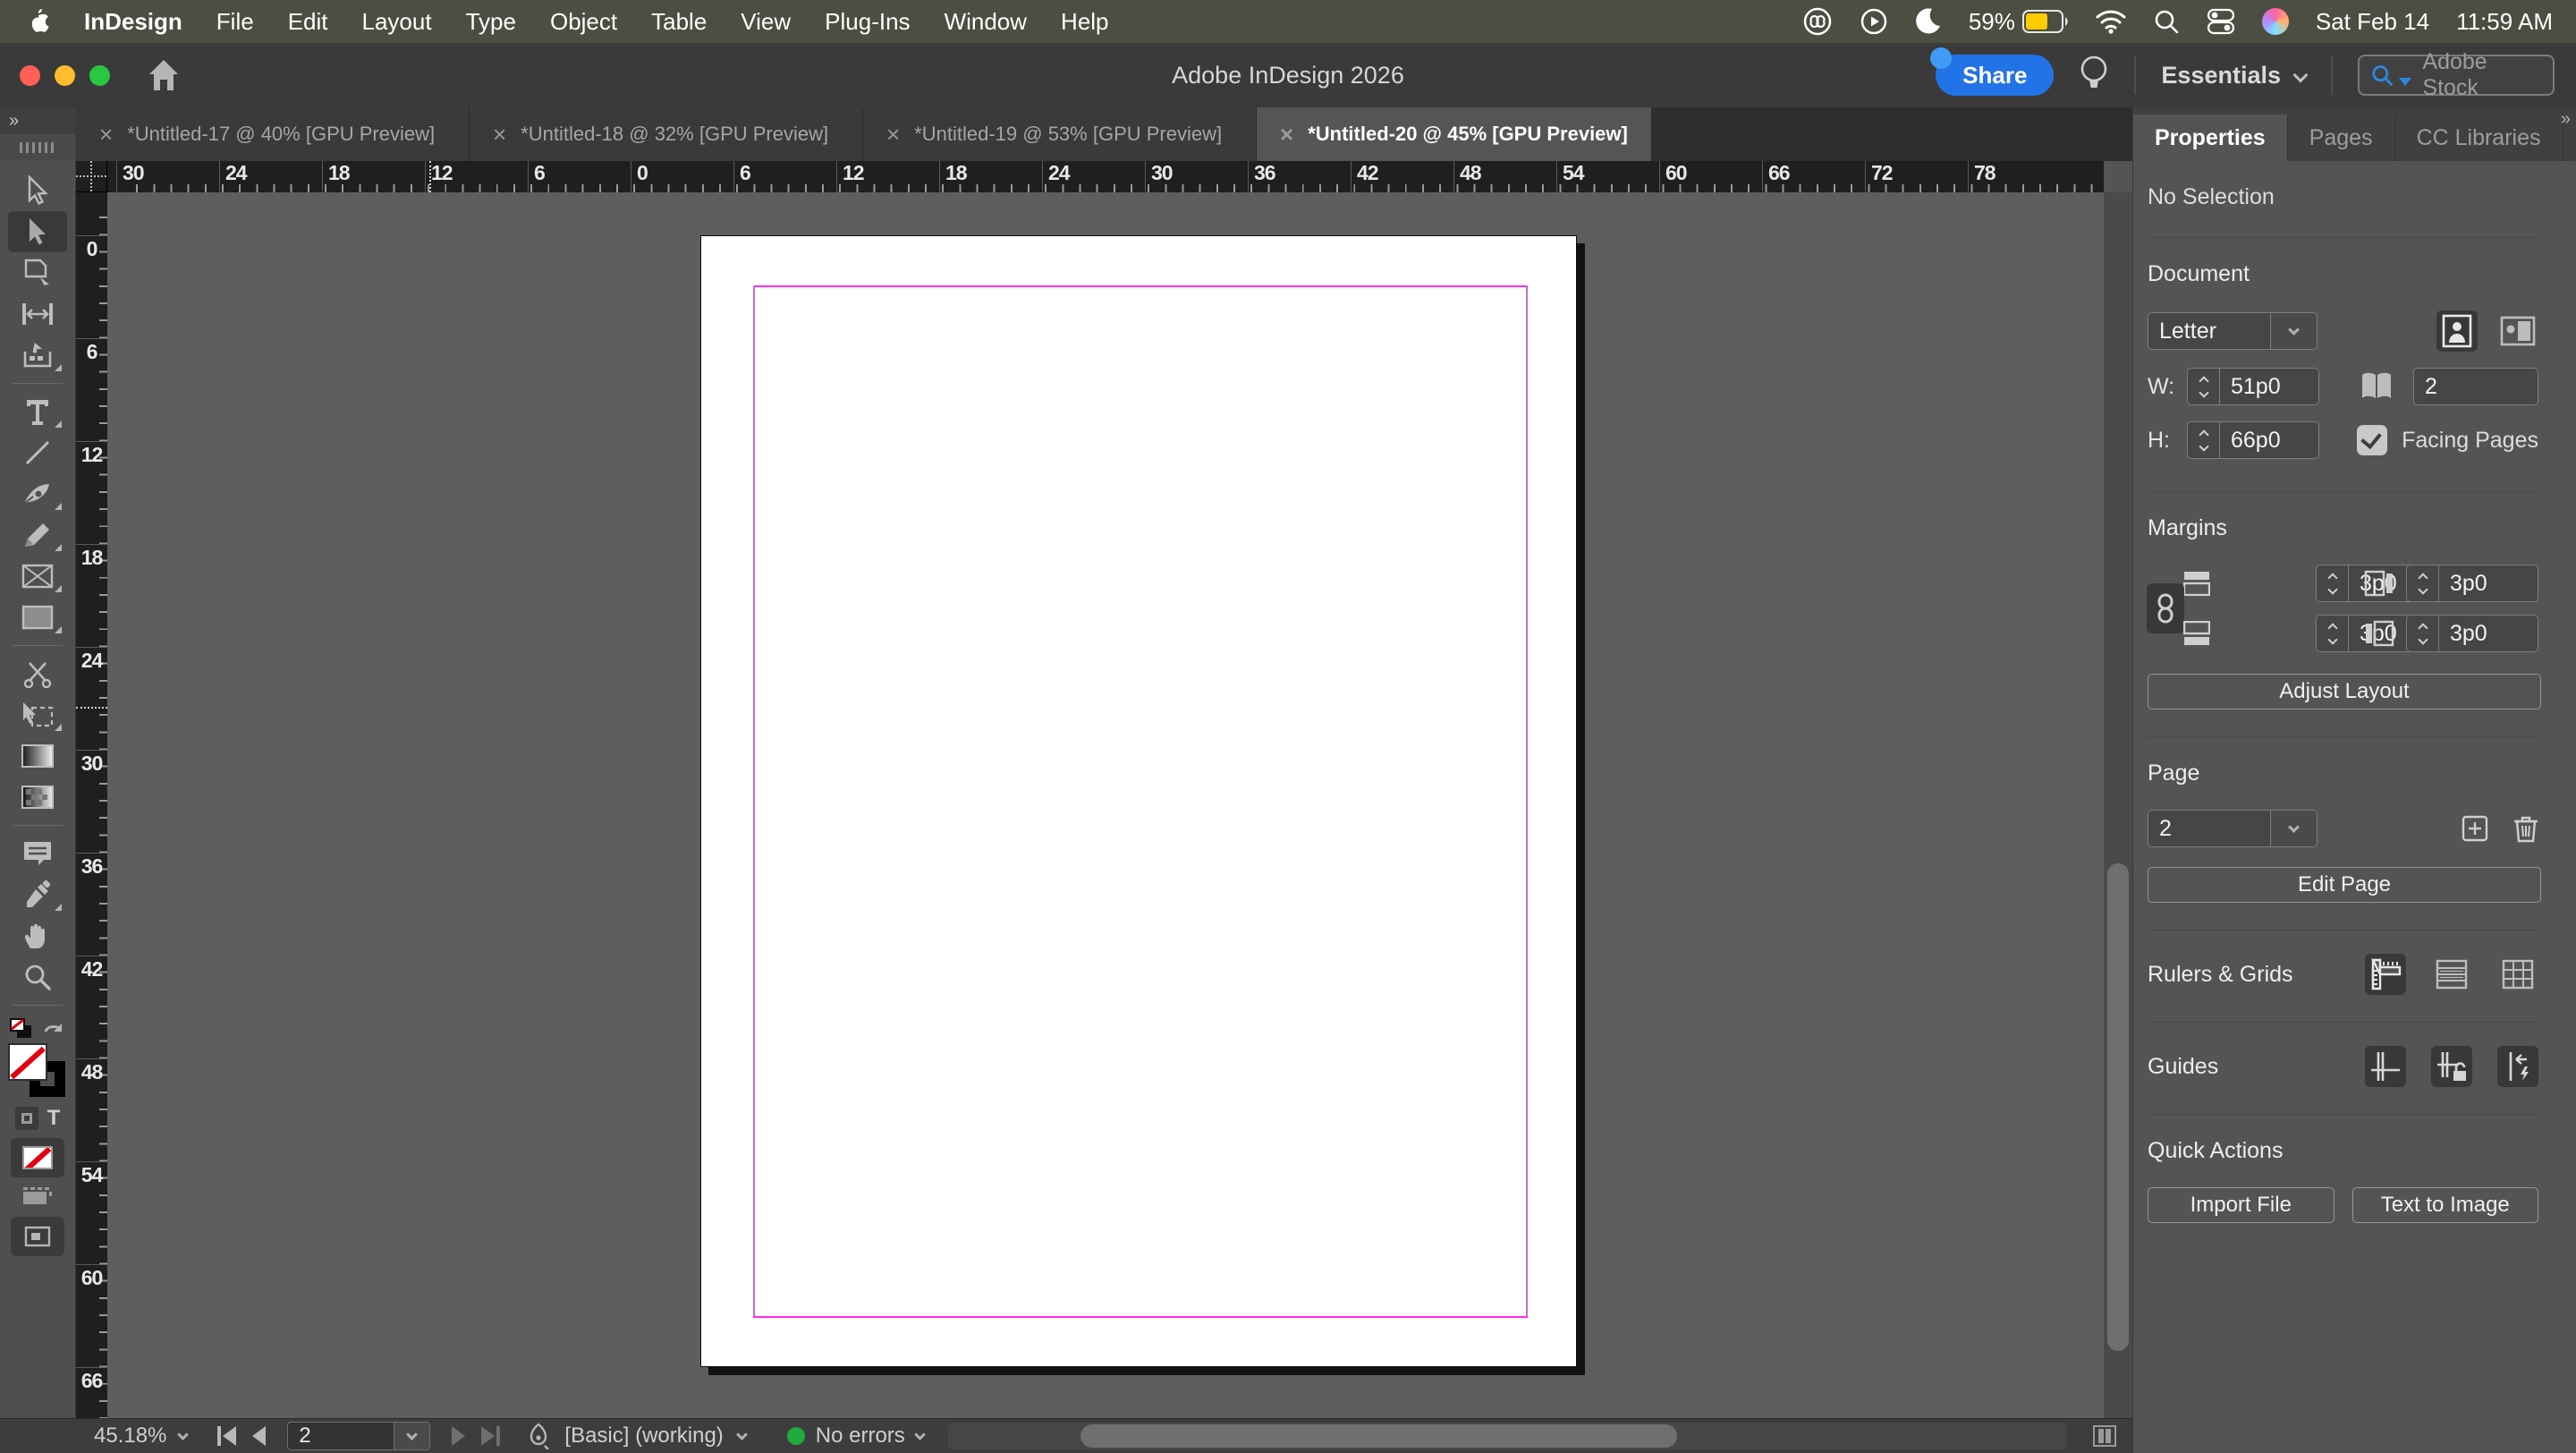 This screenshot has width=2576, height=1453. Describe the element at coordinates (2333, 583) in the screenshot. I see `margin-top-stepper` at that location.